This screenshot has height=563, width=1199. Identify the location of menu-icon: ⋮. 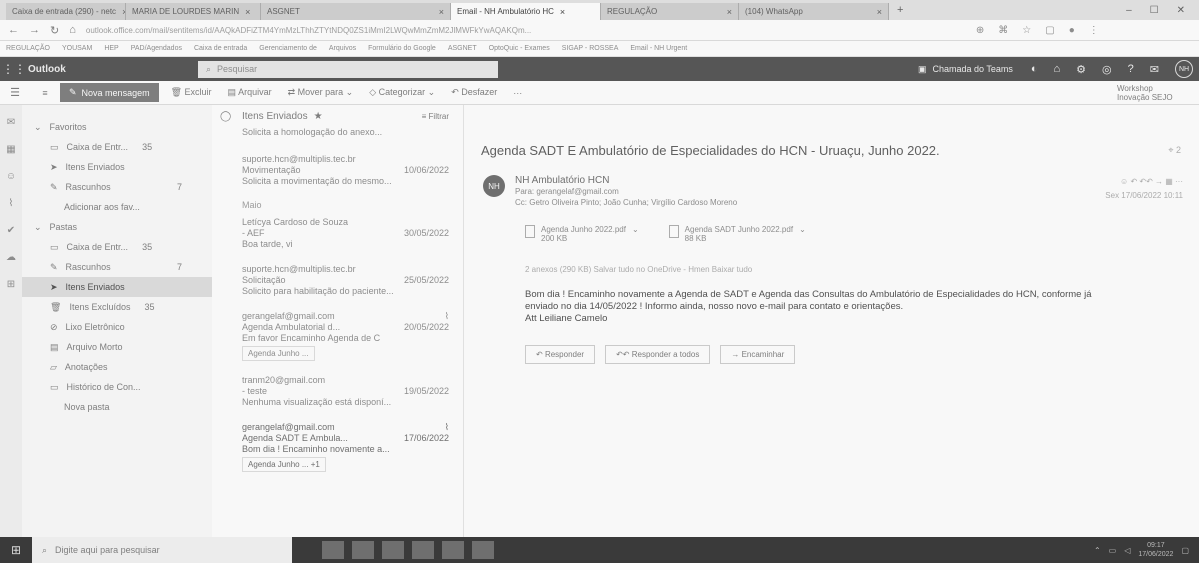
(1094, 30).